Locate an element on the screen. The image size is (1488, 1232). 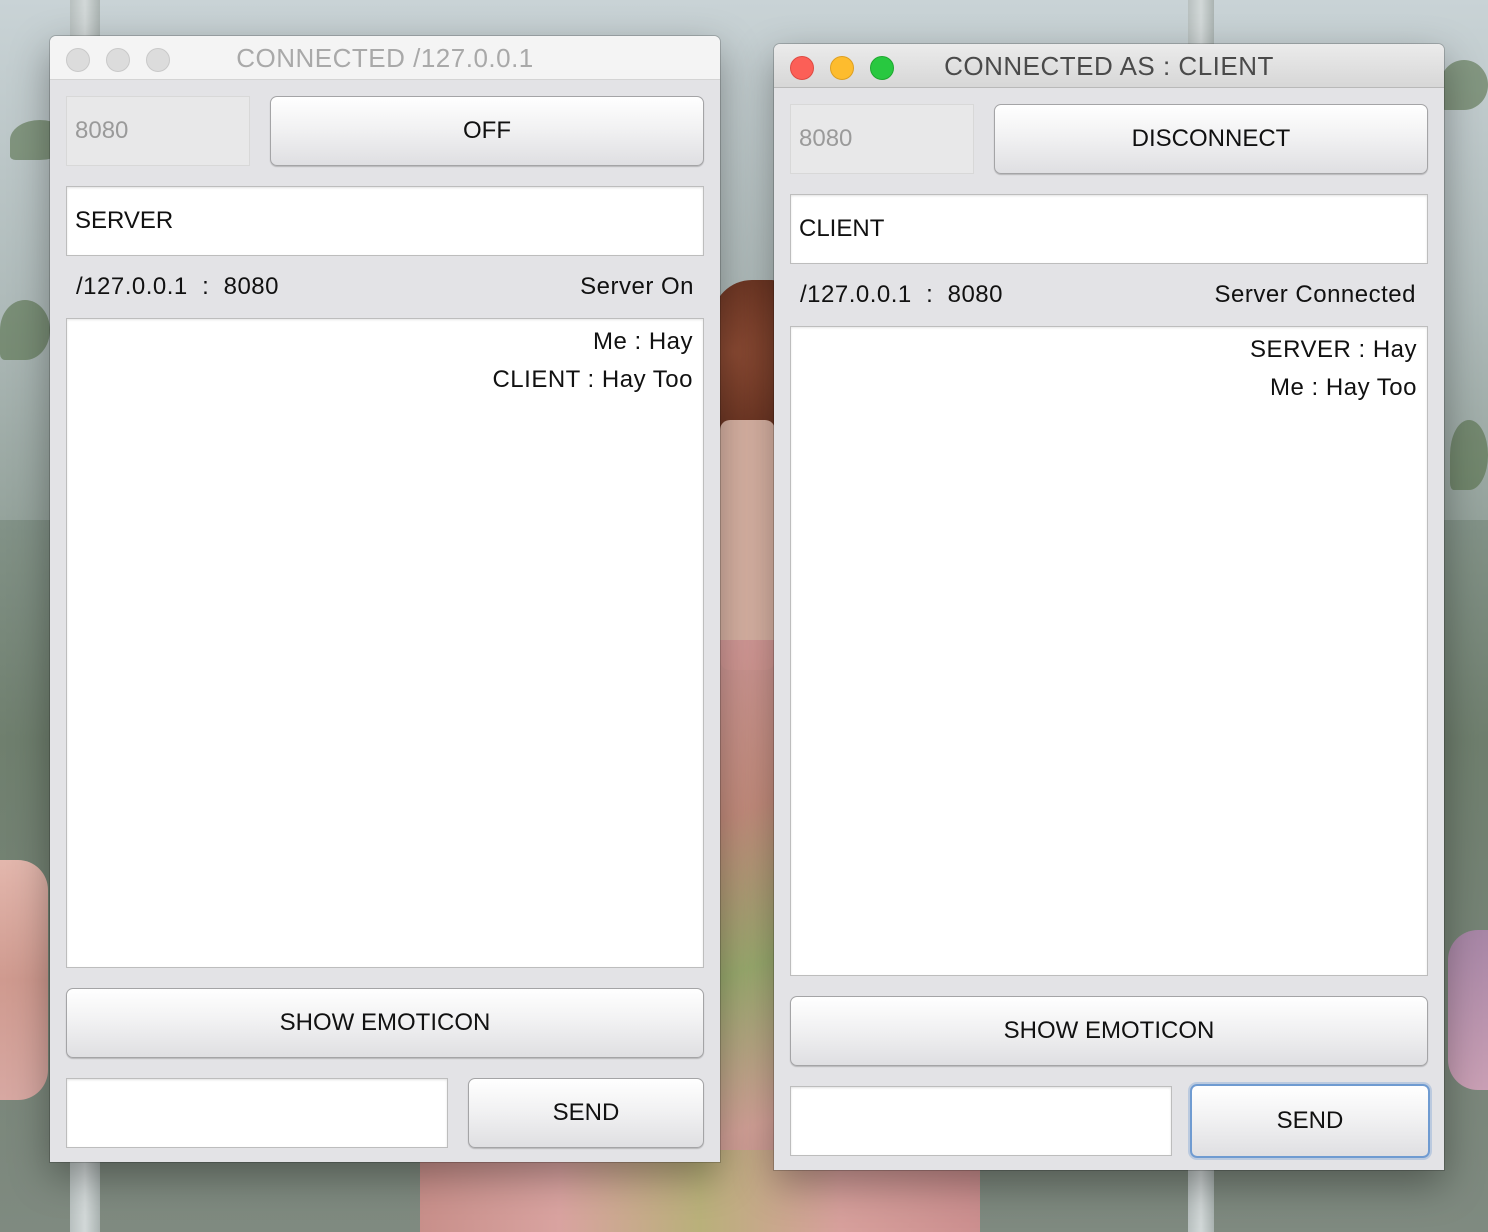
chat-message: Me : Hay is located at coordinates (642, 341).